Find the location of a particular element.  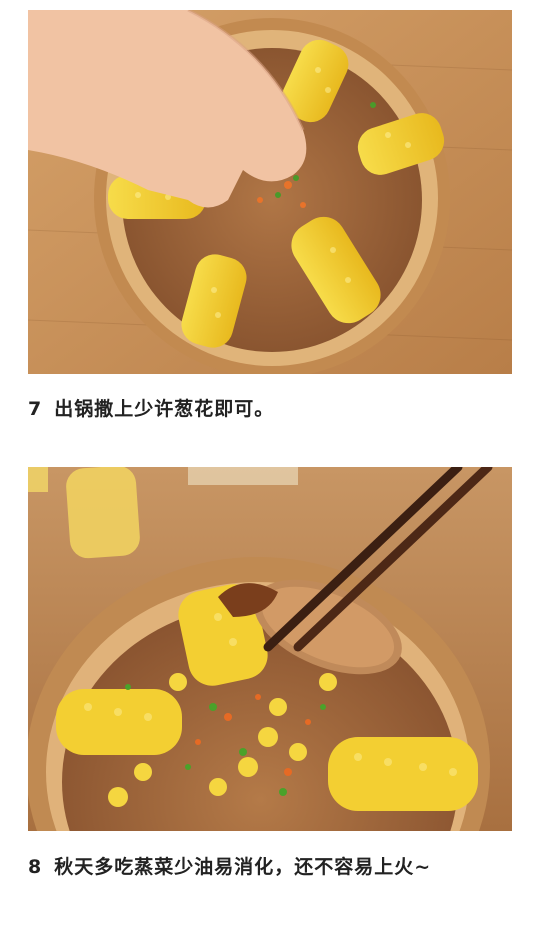

step-7-caption: 7 出锅撒上少许葱花即可。 is located at coordinates (270, 407).